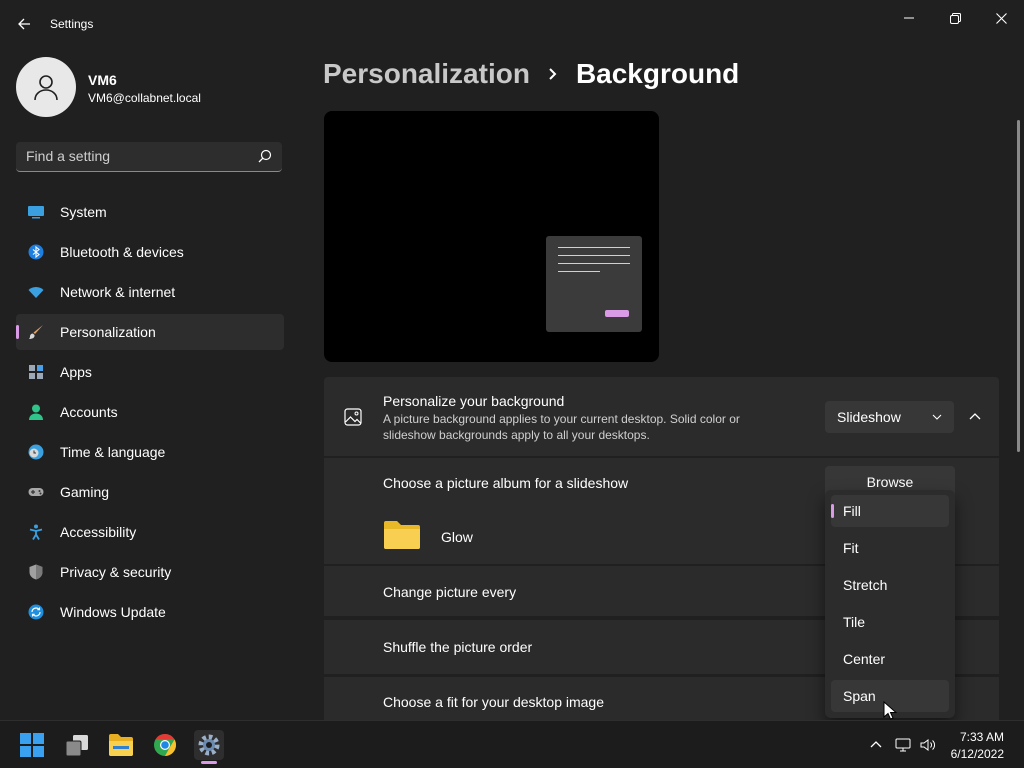 The image size is (1024, 768). Describe the element at coordinates (981, 737) in the screenshot. I see `clock-time: 7:33 AM` at that location.